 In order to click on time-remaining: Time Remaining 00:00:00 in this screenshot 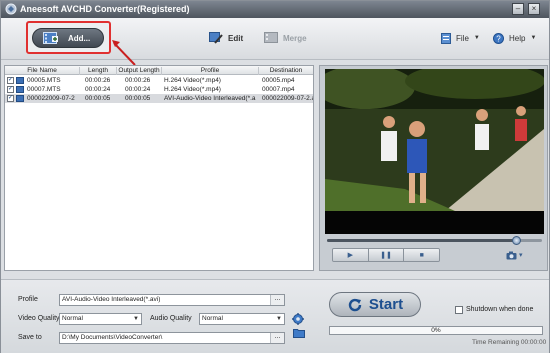, I will do `click(509, 342)`.